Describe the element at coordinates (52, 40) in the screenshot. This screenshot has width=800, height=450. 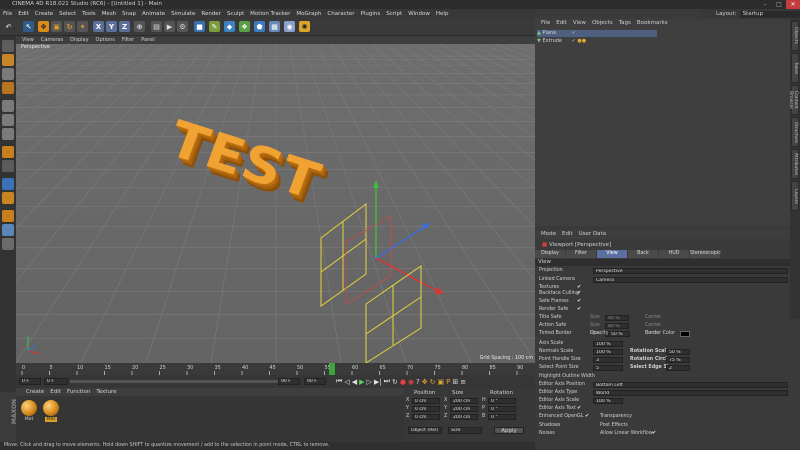
I see `viewport-menu-cameras: Cameras` at that location.